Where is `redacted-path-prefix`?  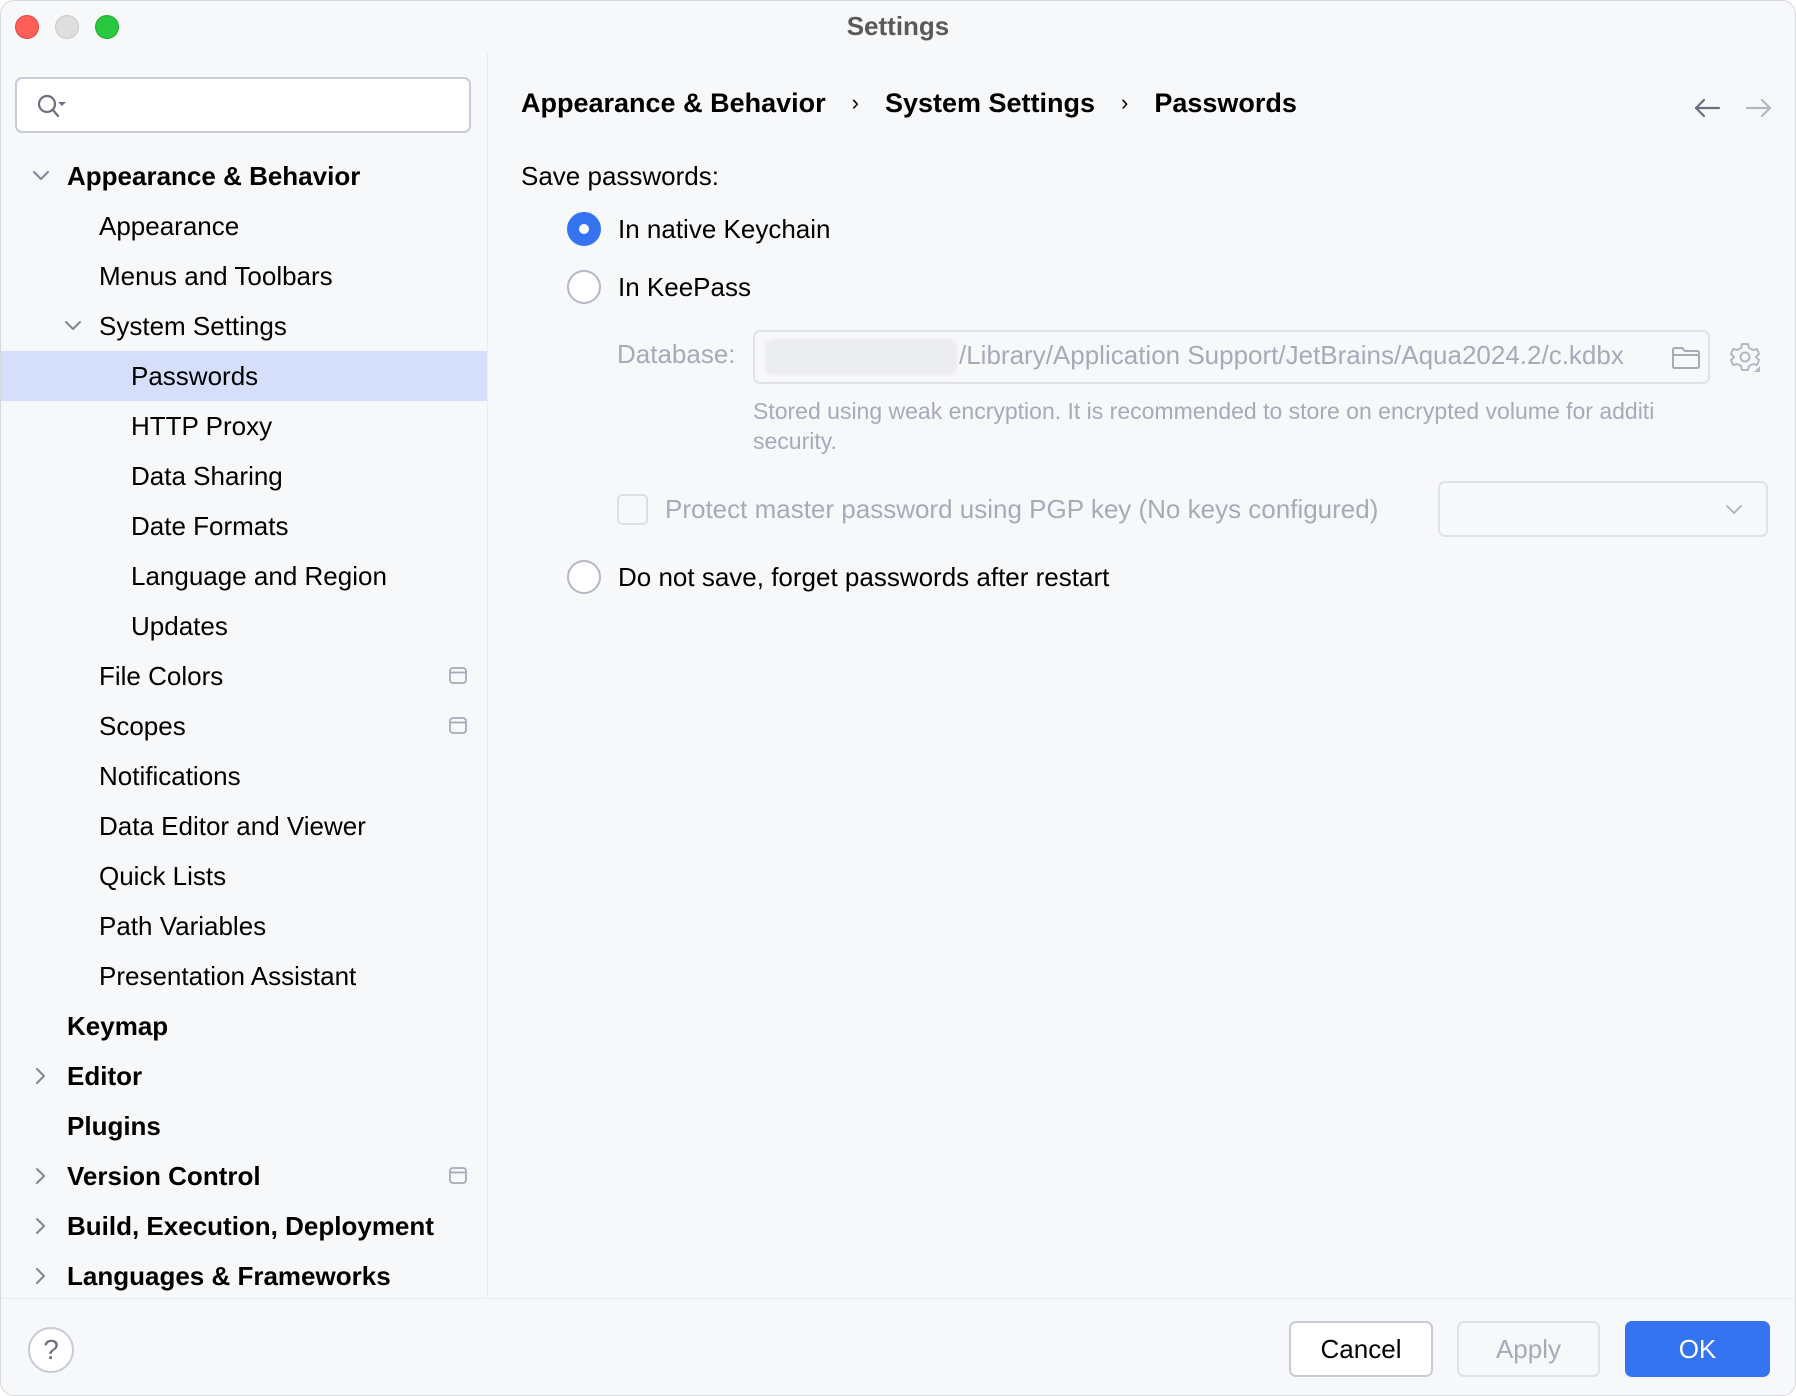 redacted-path-prefix is located at coordinates (861, 357).